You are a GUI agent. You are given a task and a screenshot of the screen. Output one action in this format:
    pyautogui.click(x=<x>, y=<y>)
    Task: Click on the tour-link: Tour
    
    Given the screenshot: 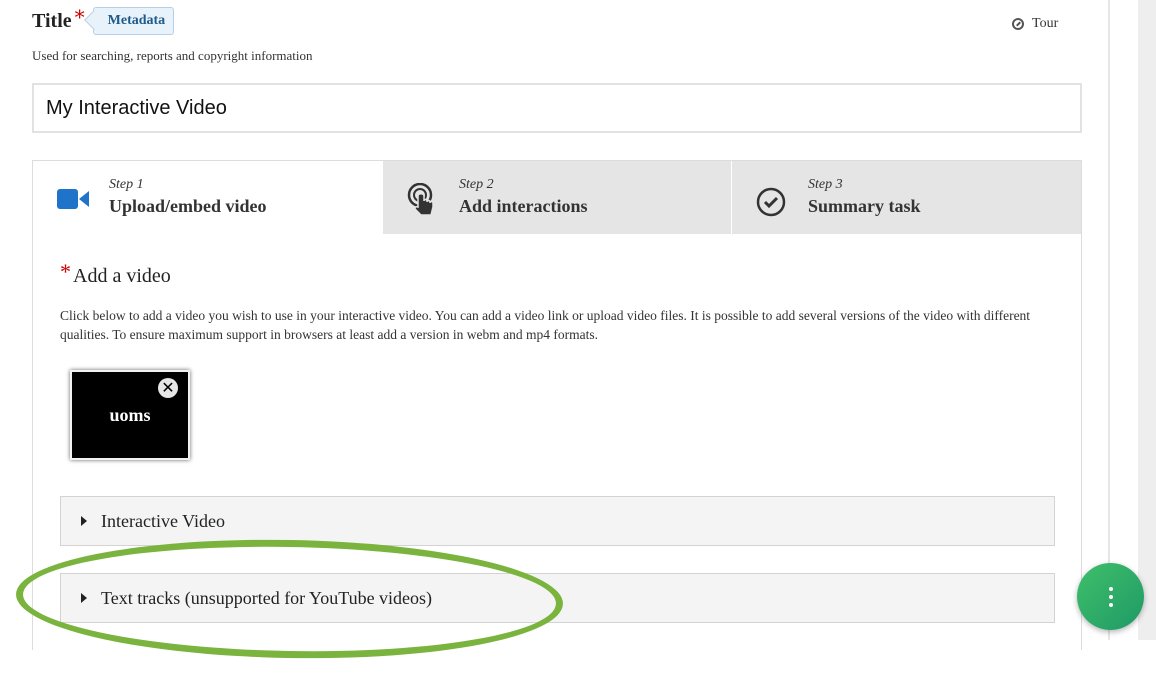 What is the action you would take?
    pyautogui.click(x=1035, y=24)
    